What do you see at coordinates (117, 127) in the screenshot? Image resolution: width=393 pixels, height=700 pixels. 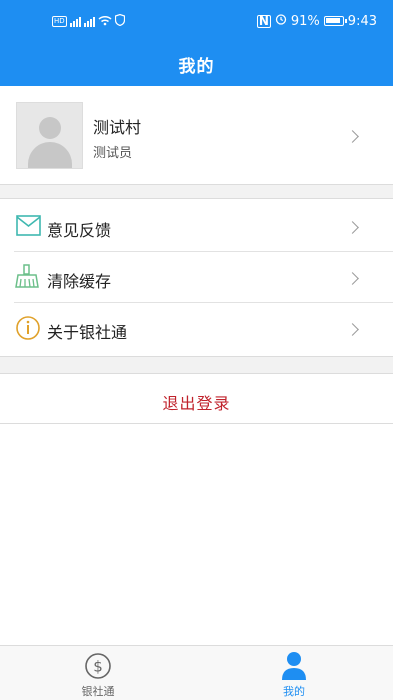 I see `profile-name: 测试村` at bounding box center [117, 127].